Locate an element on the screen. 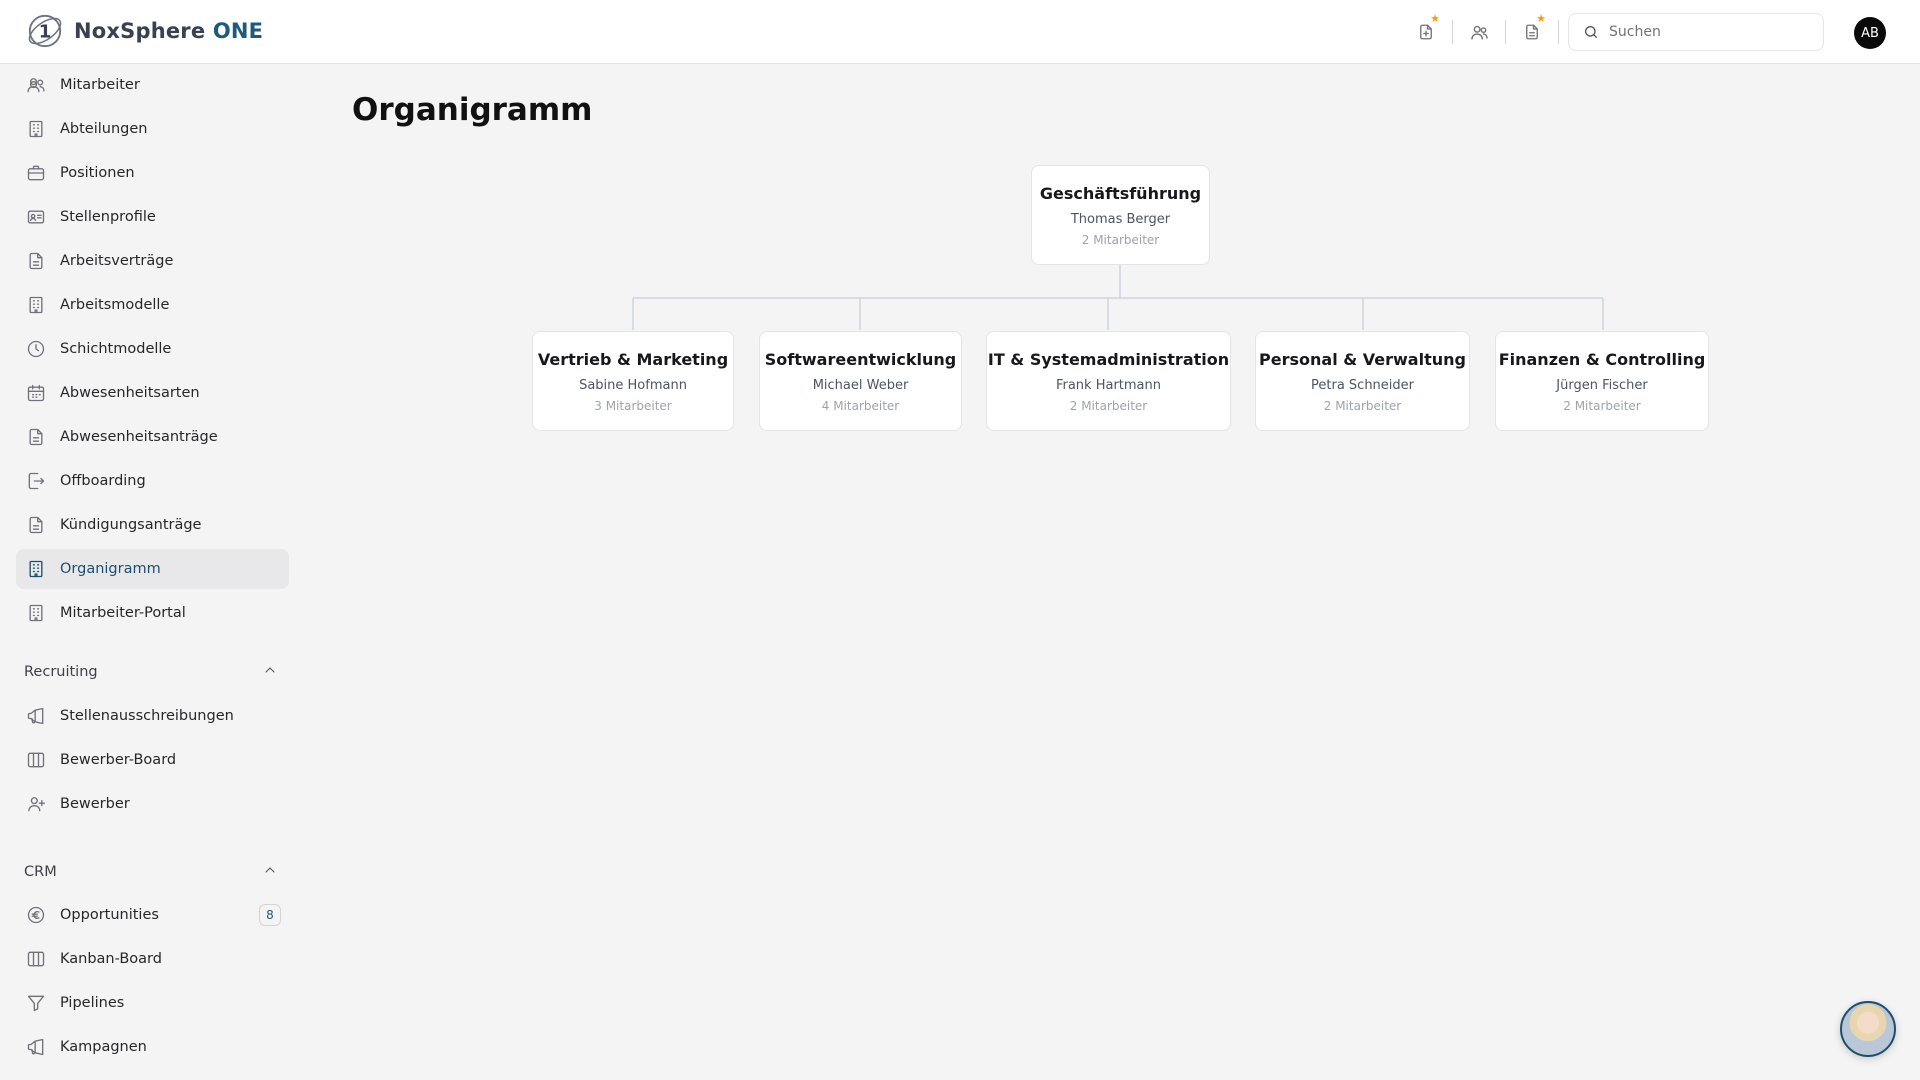 The height and width of the screenshot is (1080, 1920). search-icon is located at coordinates (1591, 32).